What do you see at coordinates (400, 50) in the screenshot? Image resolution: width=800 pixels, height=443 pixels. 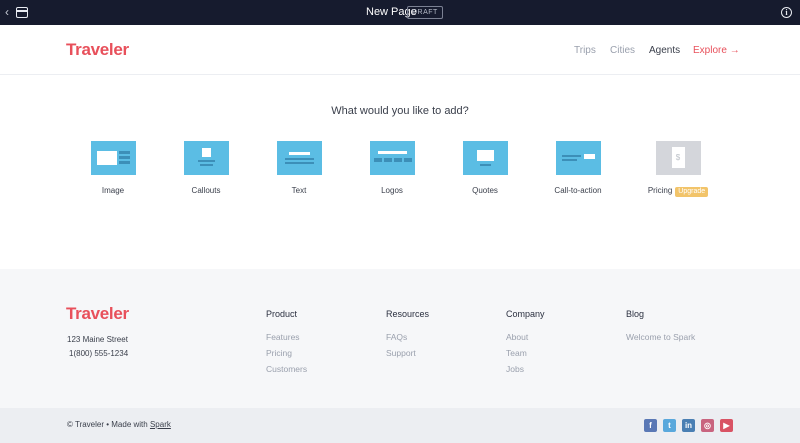 I see `site-header: Traveler Trips Cities Agents Explore →` at bounding box center [400, 50].